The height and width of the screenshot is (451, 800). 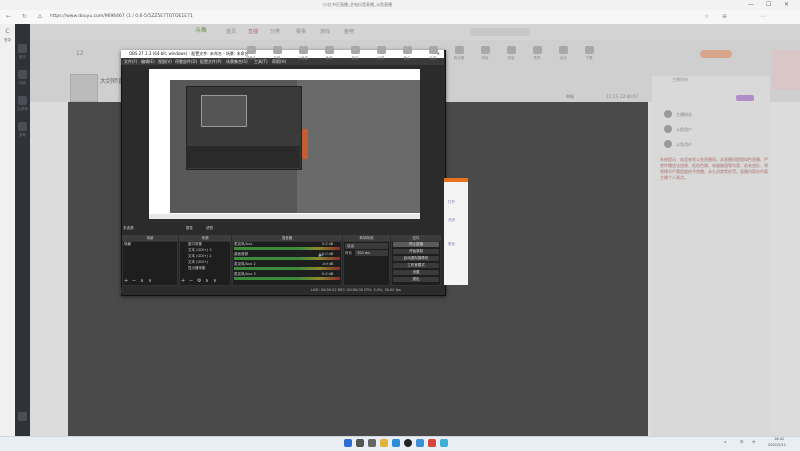 I want to click on nav-item-games: 游戏, so click(x=325, y=31).